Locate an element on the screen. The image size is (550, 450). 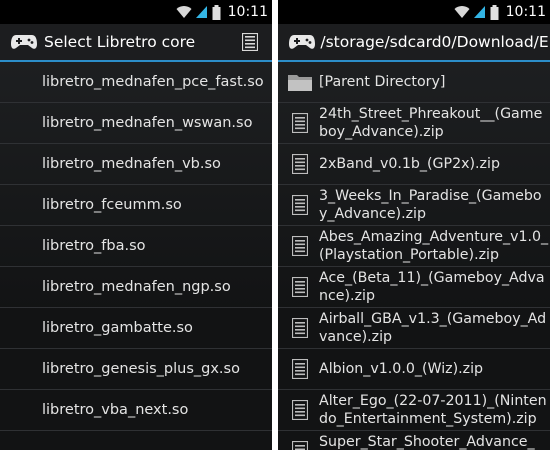
core-list-item: libretro_fba.so is located at coordinates (136, 246).